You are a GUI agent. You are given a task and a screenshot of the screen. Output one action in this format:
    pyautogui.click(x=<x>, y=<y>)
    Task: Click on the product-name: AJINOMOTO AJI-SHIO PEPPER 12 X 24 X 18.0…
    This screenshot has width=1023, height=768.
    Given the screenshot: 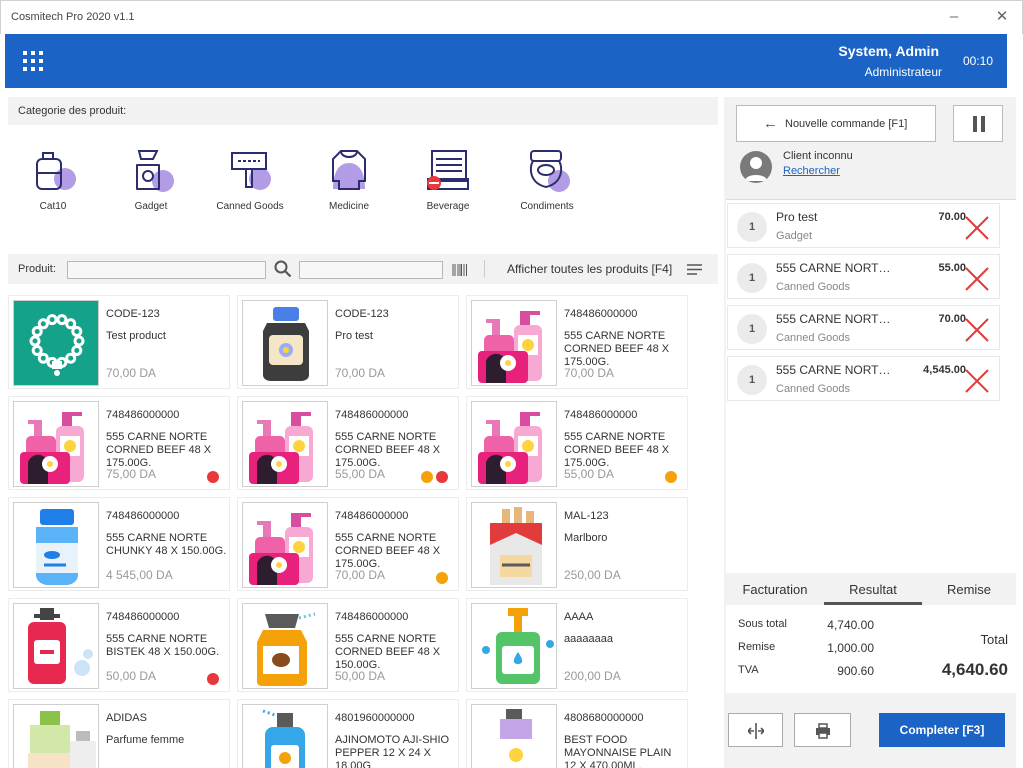 What is the action you would take?
    pyautogui.click(x=392, y=751)
    